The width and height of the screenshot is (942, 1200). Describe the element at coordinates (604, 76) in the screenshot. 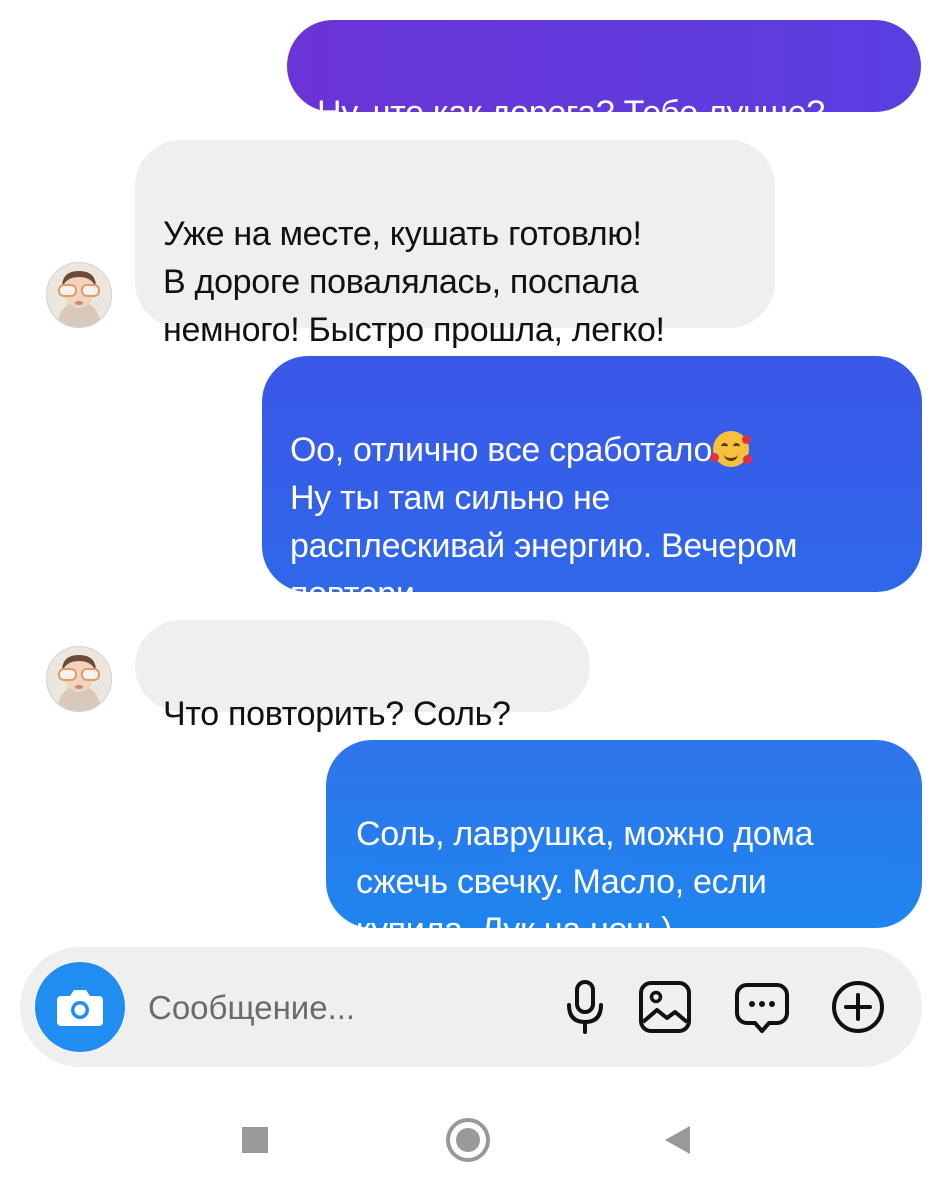

I see `outgoing-message: Ну, что как дорога? Тебе лучше?` at that location.